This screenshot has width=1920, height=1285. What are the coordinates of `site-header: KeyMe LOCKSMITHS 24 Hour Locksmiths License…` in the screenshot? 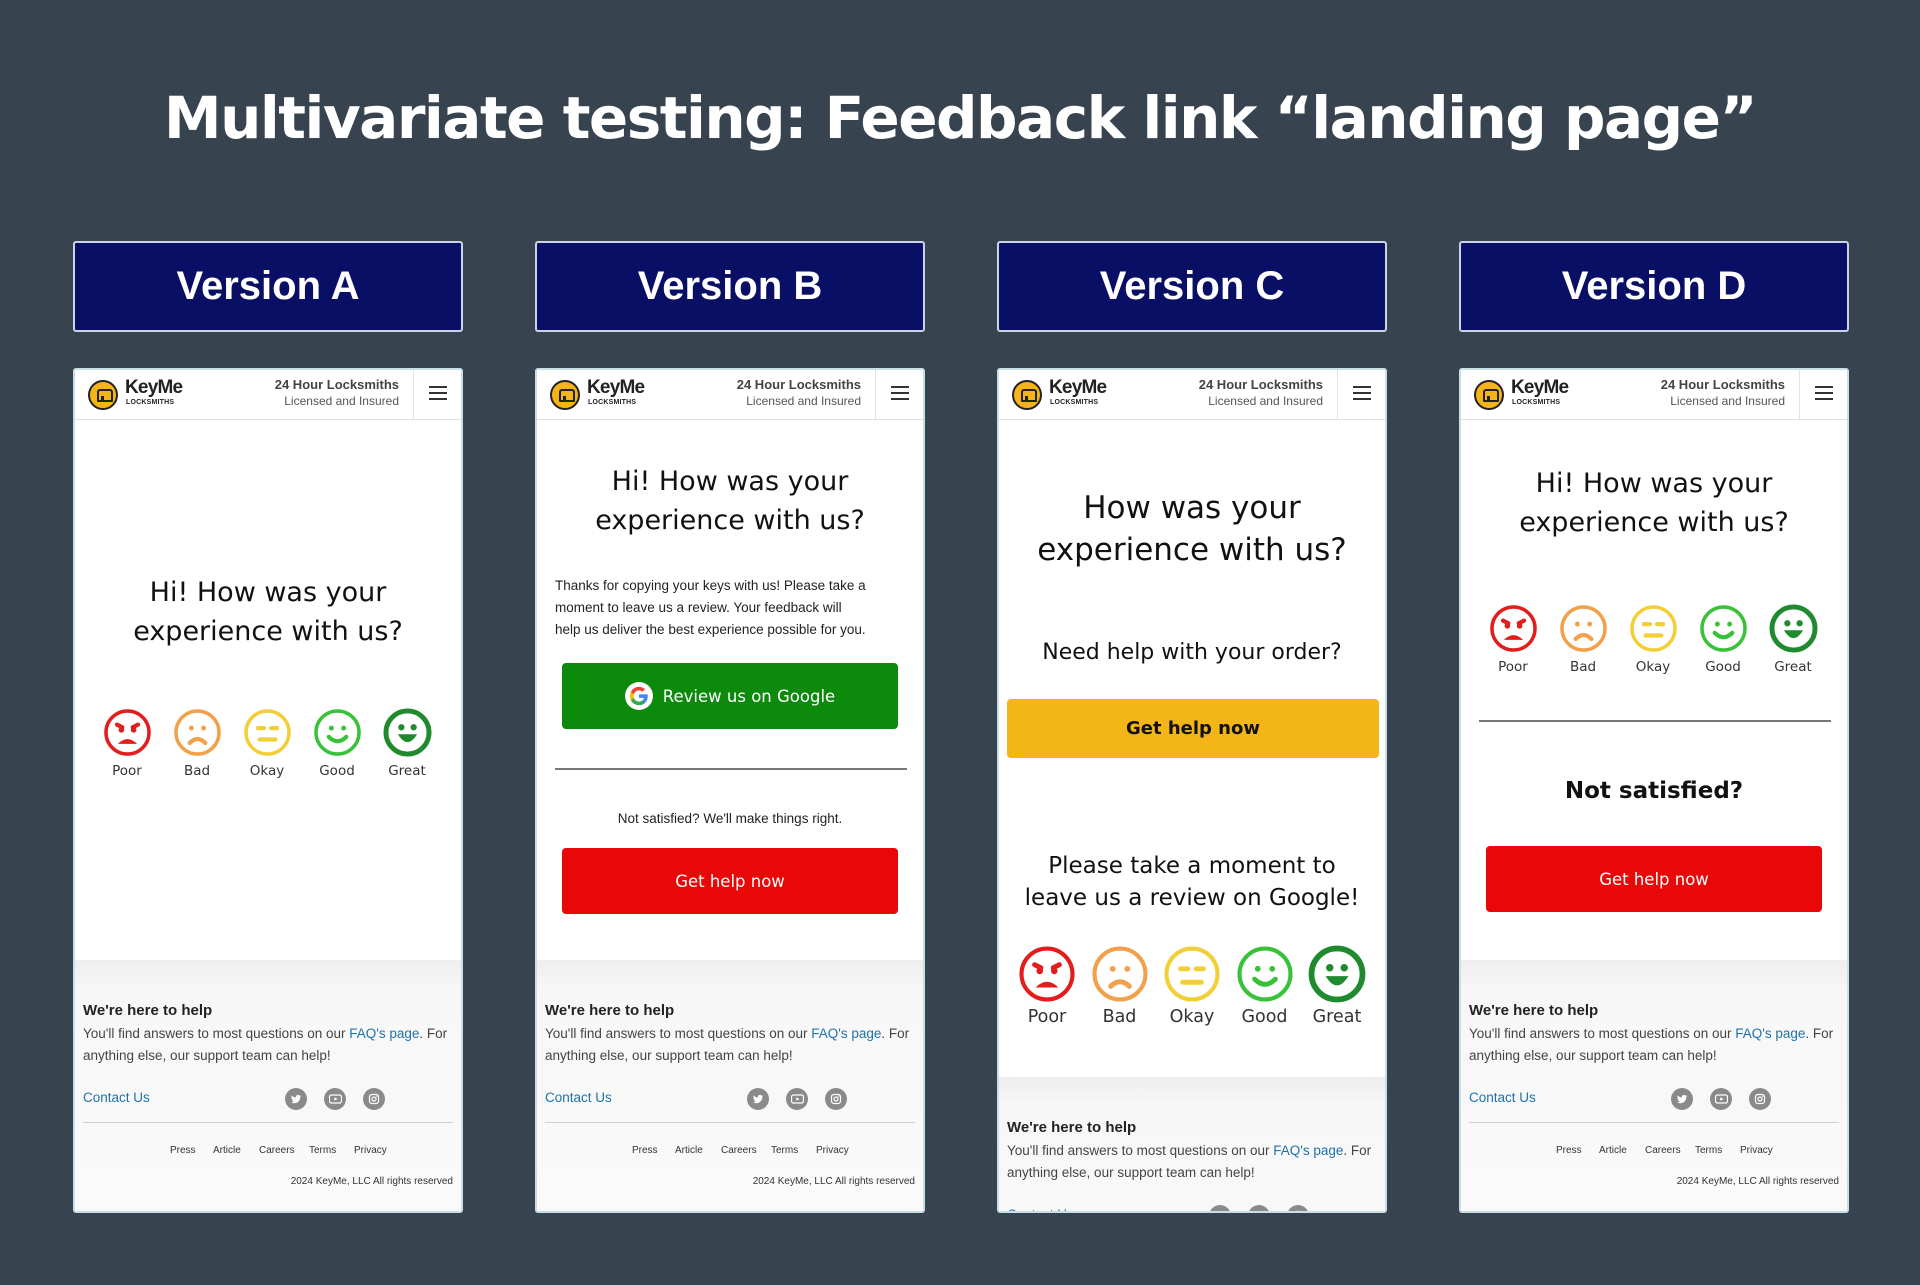 It's located at (730, 395).